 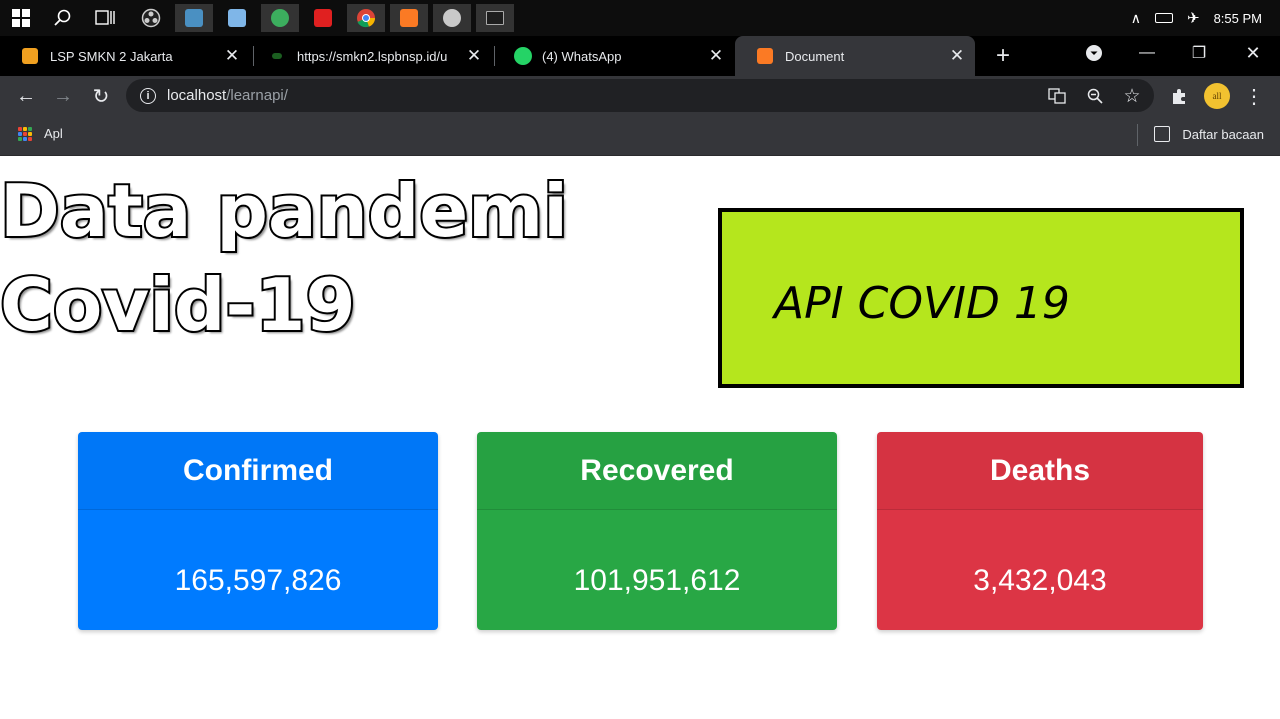 What do you see at coordinates (922, 303) in the screenshot?
I see `api-label: API COVID 19` at bounding box center [922, 303].